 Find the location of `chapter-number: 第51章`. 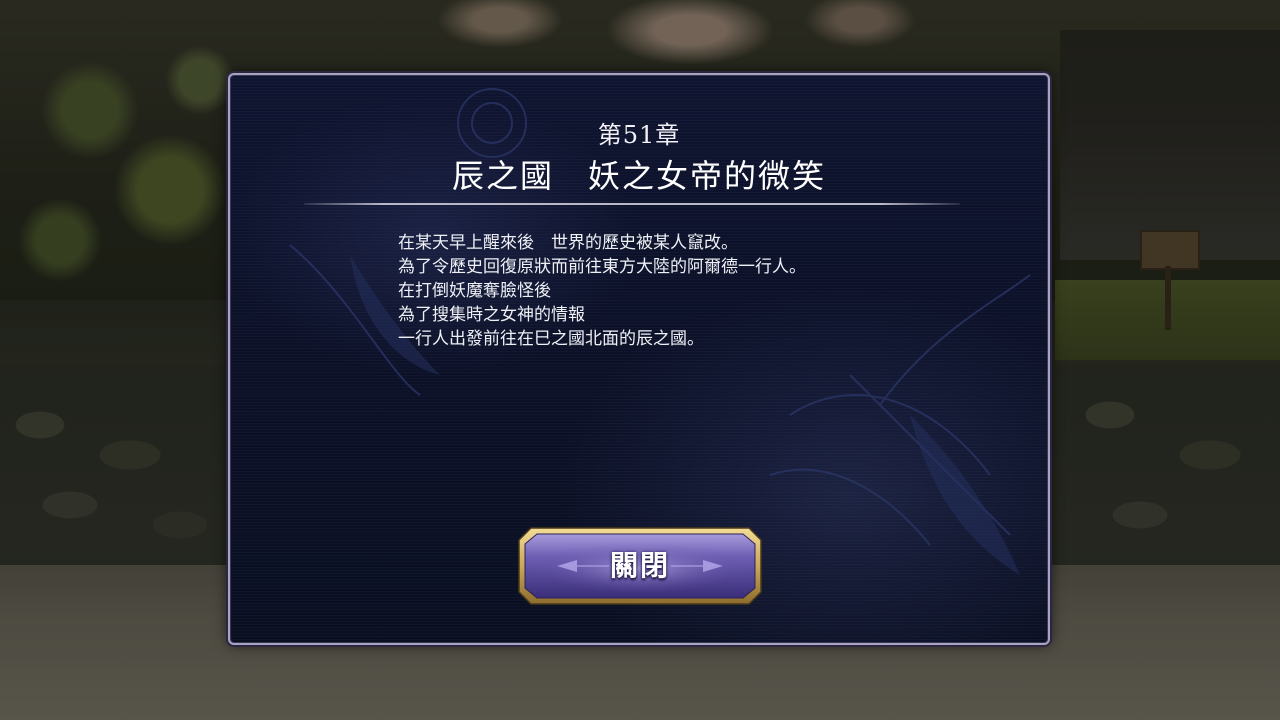

chapter-number: 第51章 is located at coordinates (639, 135).